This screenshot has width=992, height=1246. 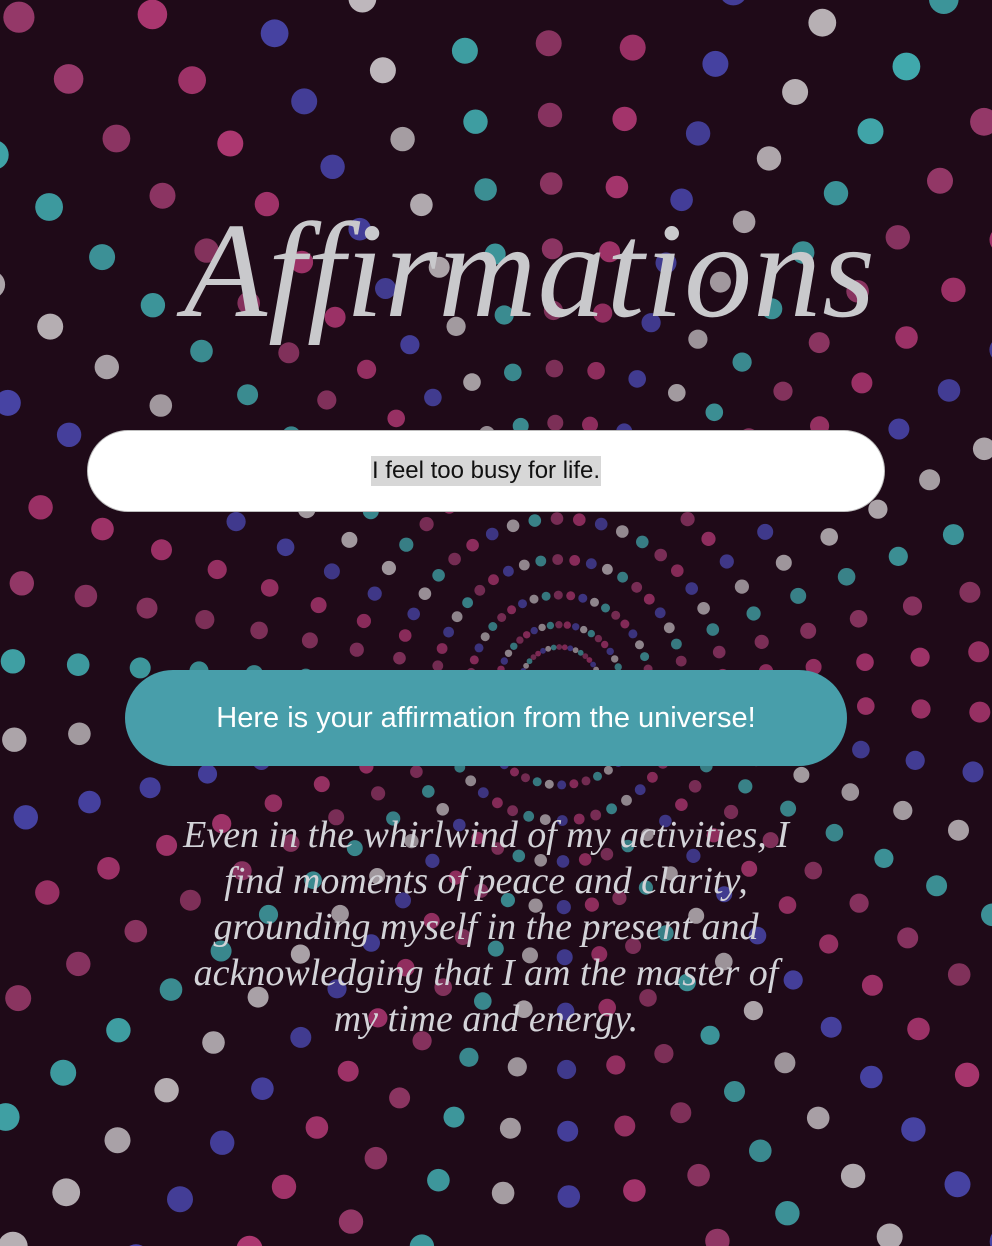 What do you see at coordinates (530, 271) in the screenshot?
I see `page-title: Affirmations` at bounding box center [530, 271].